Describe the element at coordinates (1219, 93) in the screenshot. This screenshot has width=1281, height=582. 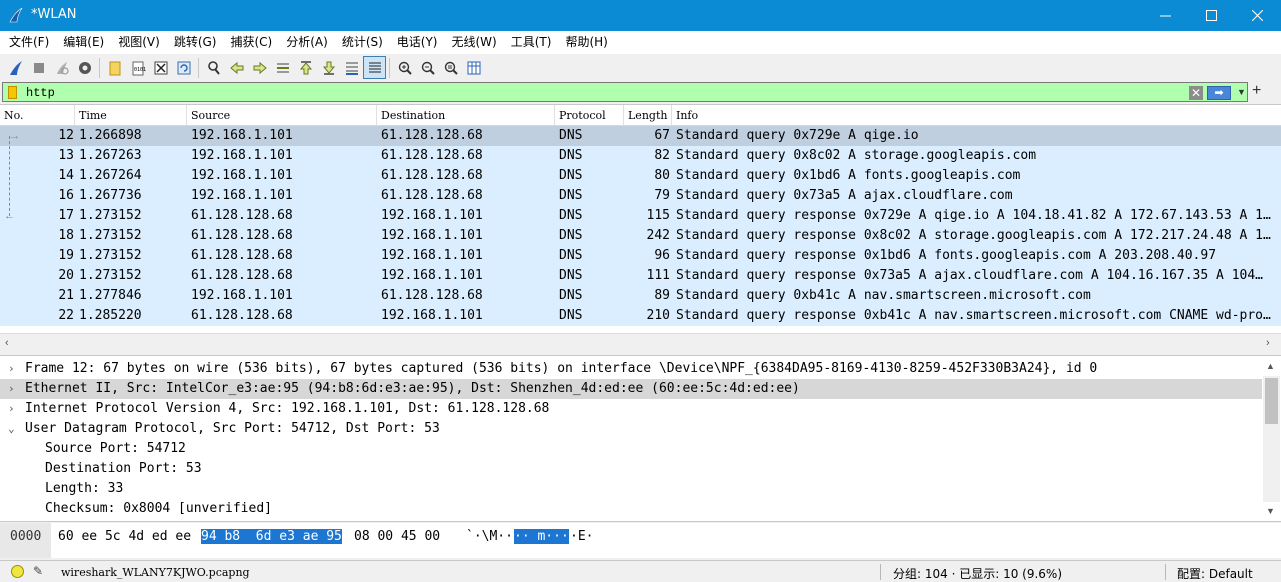
I see `apply-filter-button: ➡` at that location.